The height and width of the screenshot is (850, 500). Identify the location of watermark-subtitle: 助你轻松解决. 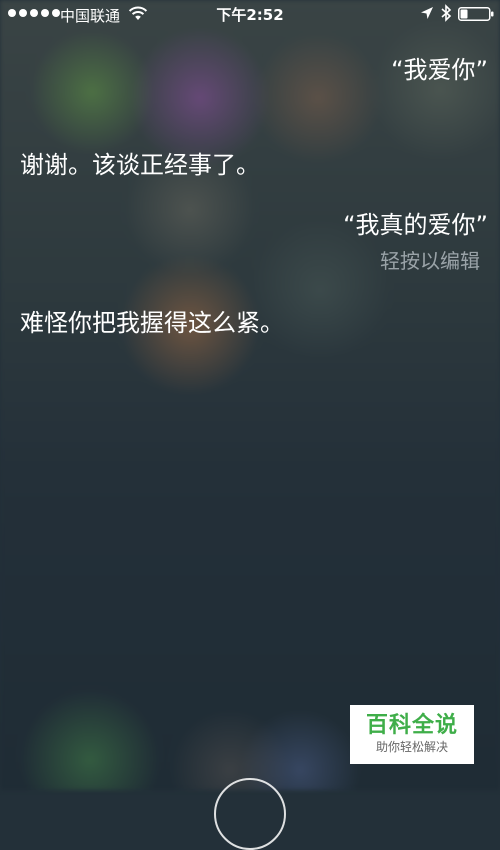
(411, 747).